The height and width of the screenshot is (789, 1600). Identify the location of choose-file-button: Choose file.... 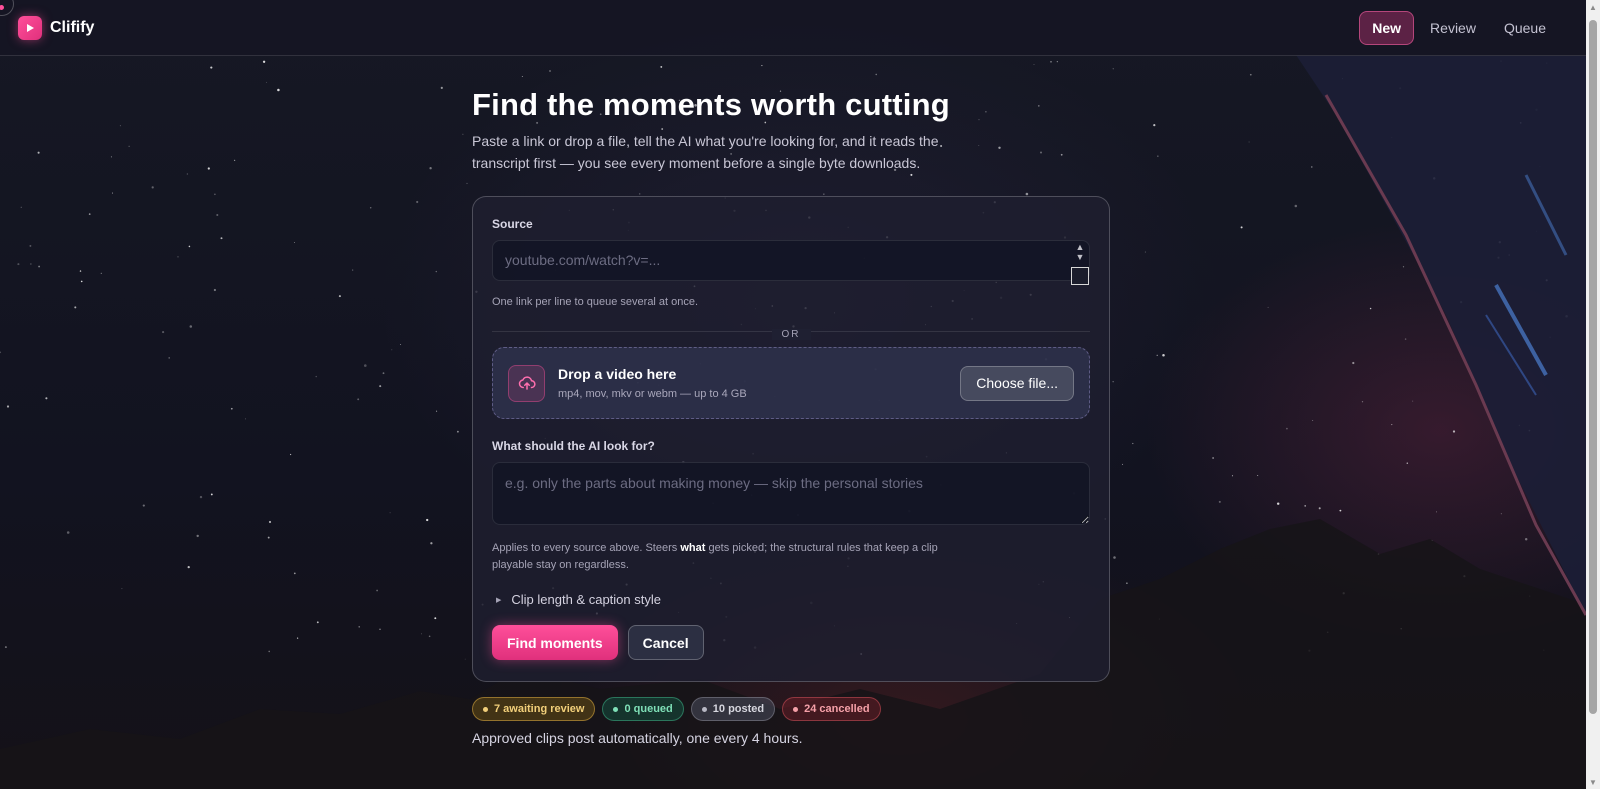
(1017, 383).